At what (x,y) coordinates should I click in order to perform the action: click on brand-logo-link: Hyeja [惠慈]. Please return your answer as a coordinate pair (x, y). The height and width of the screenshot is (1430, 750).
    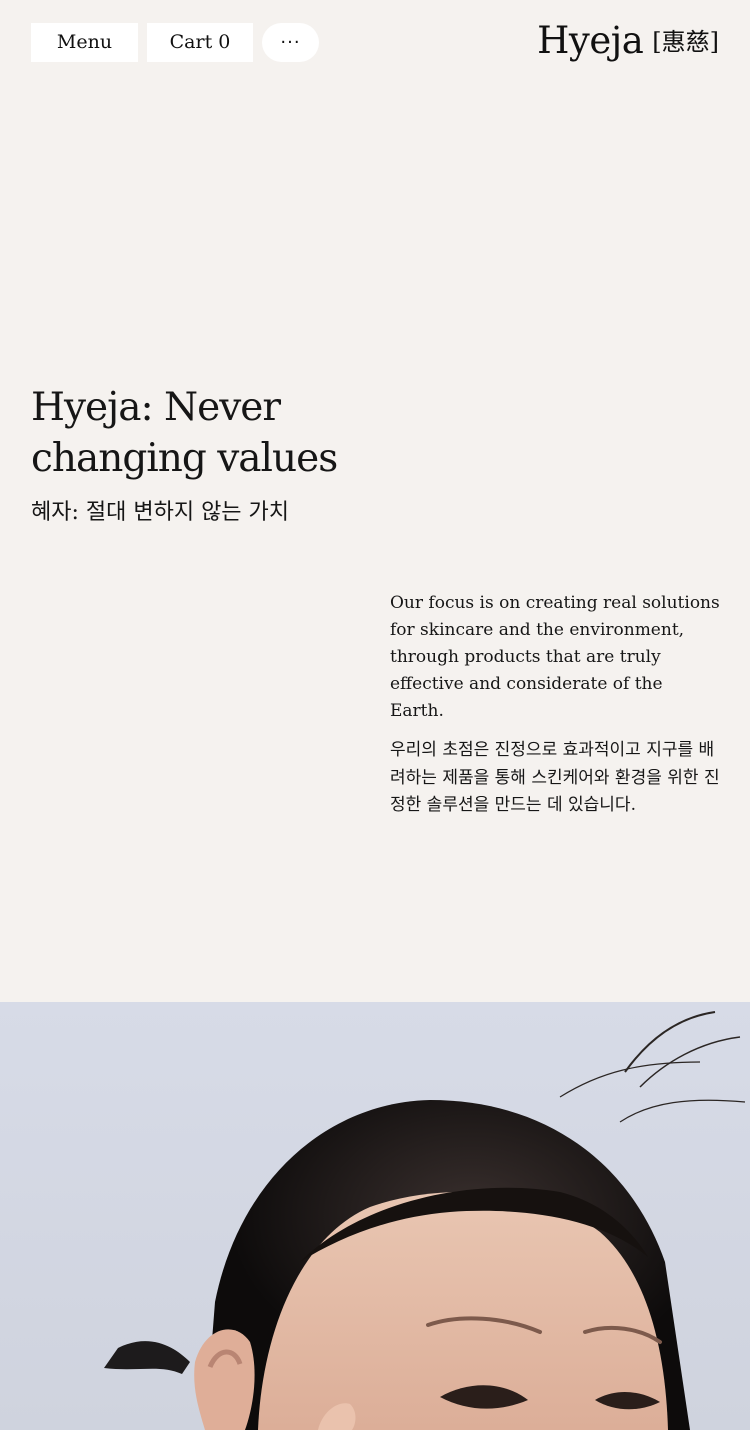
    Looking at the image, I should click on (628, 41).